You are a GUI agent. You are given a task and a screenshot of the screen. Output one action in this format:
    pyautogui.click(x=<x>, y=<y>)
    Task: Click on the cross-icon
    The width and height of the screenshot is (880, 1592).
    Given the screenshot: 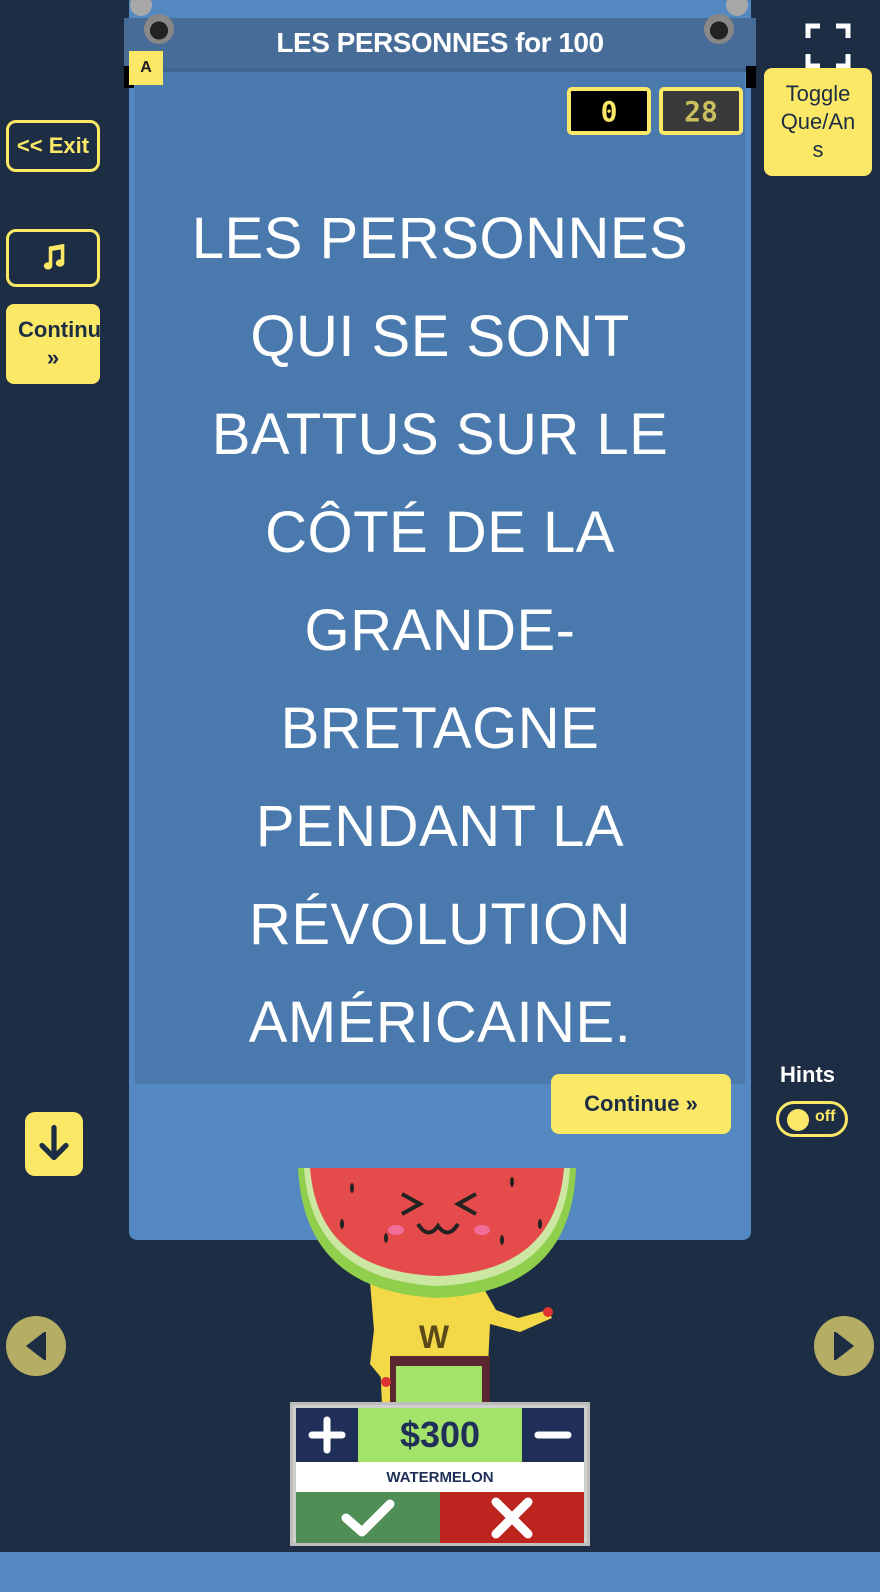 What is the action you would take?
    pyautogui.click(x=512, y=1518)
    